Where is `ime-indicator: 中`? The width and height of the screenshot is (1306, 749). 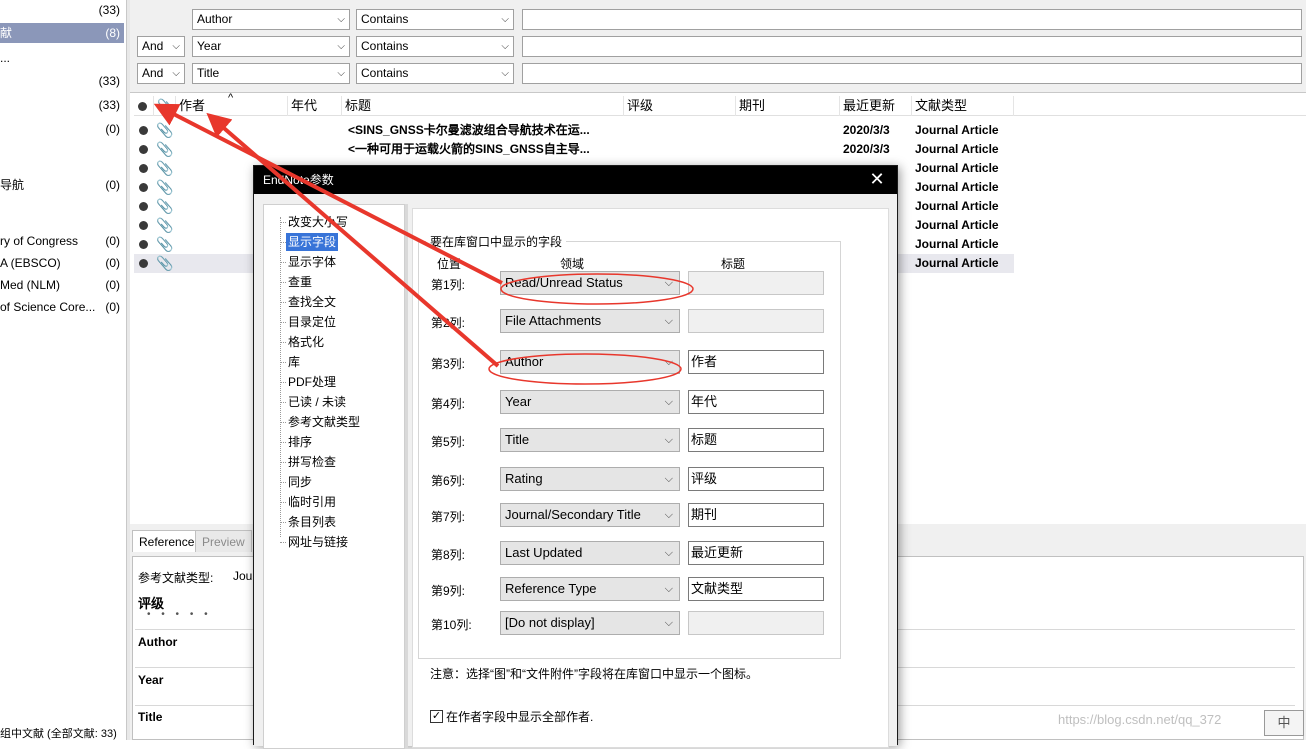
ime-indicator: 中 is located at coordinates (1284, 723).